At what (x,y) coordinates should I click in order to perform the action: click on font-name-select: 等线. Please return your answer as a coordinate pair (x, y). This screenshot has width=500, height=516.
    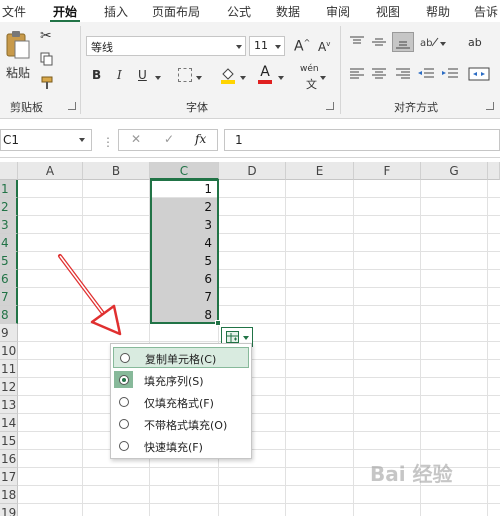
    Looking at the image, I should click on (166, 46).